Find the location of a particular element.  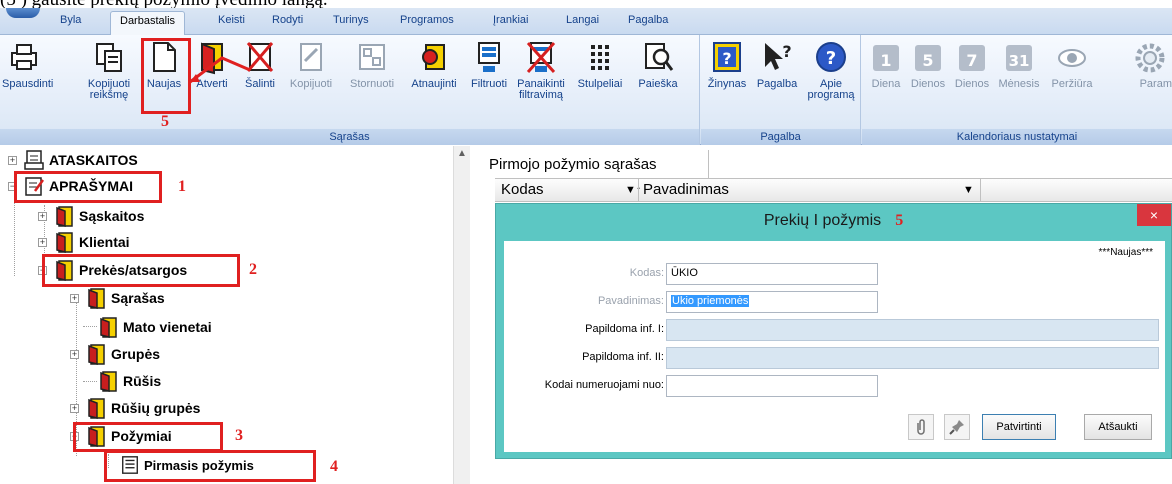

app-menu-button is located at coordinates (23, 13).